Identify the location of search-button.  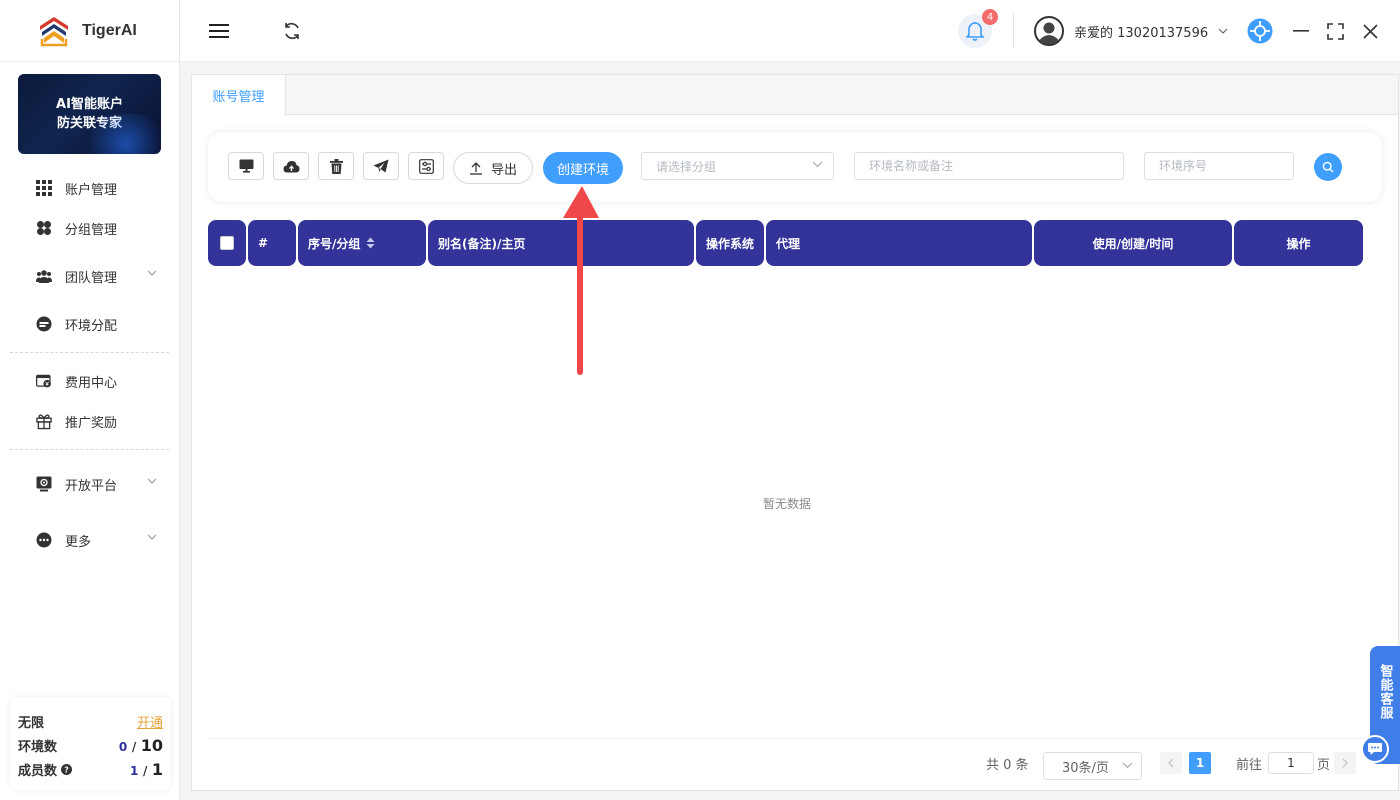
(1328, 167).